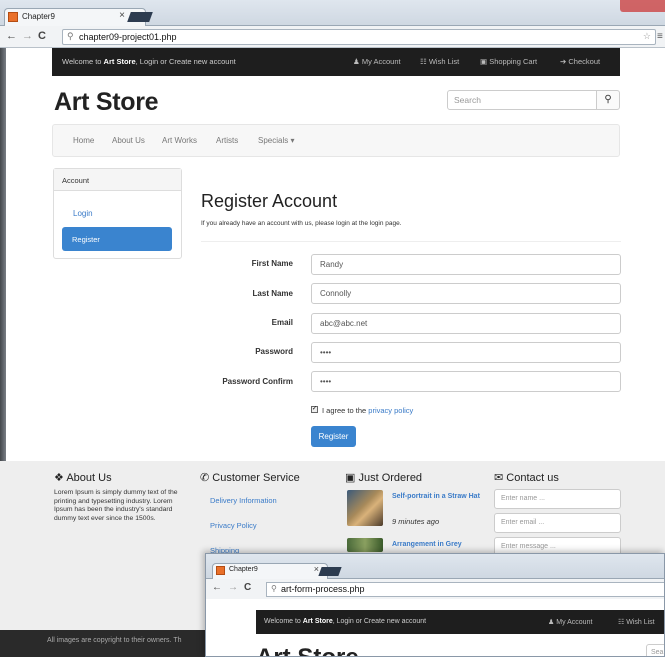  What do you see at coordinates (42, 36) in the screenshot?
I see `reload-button: C` at bounding box center [42, 36].